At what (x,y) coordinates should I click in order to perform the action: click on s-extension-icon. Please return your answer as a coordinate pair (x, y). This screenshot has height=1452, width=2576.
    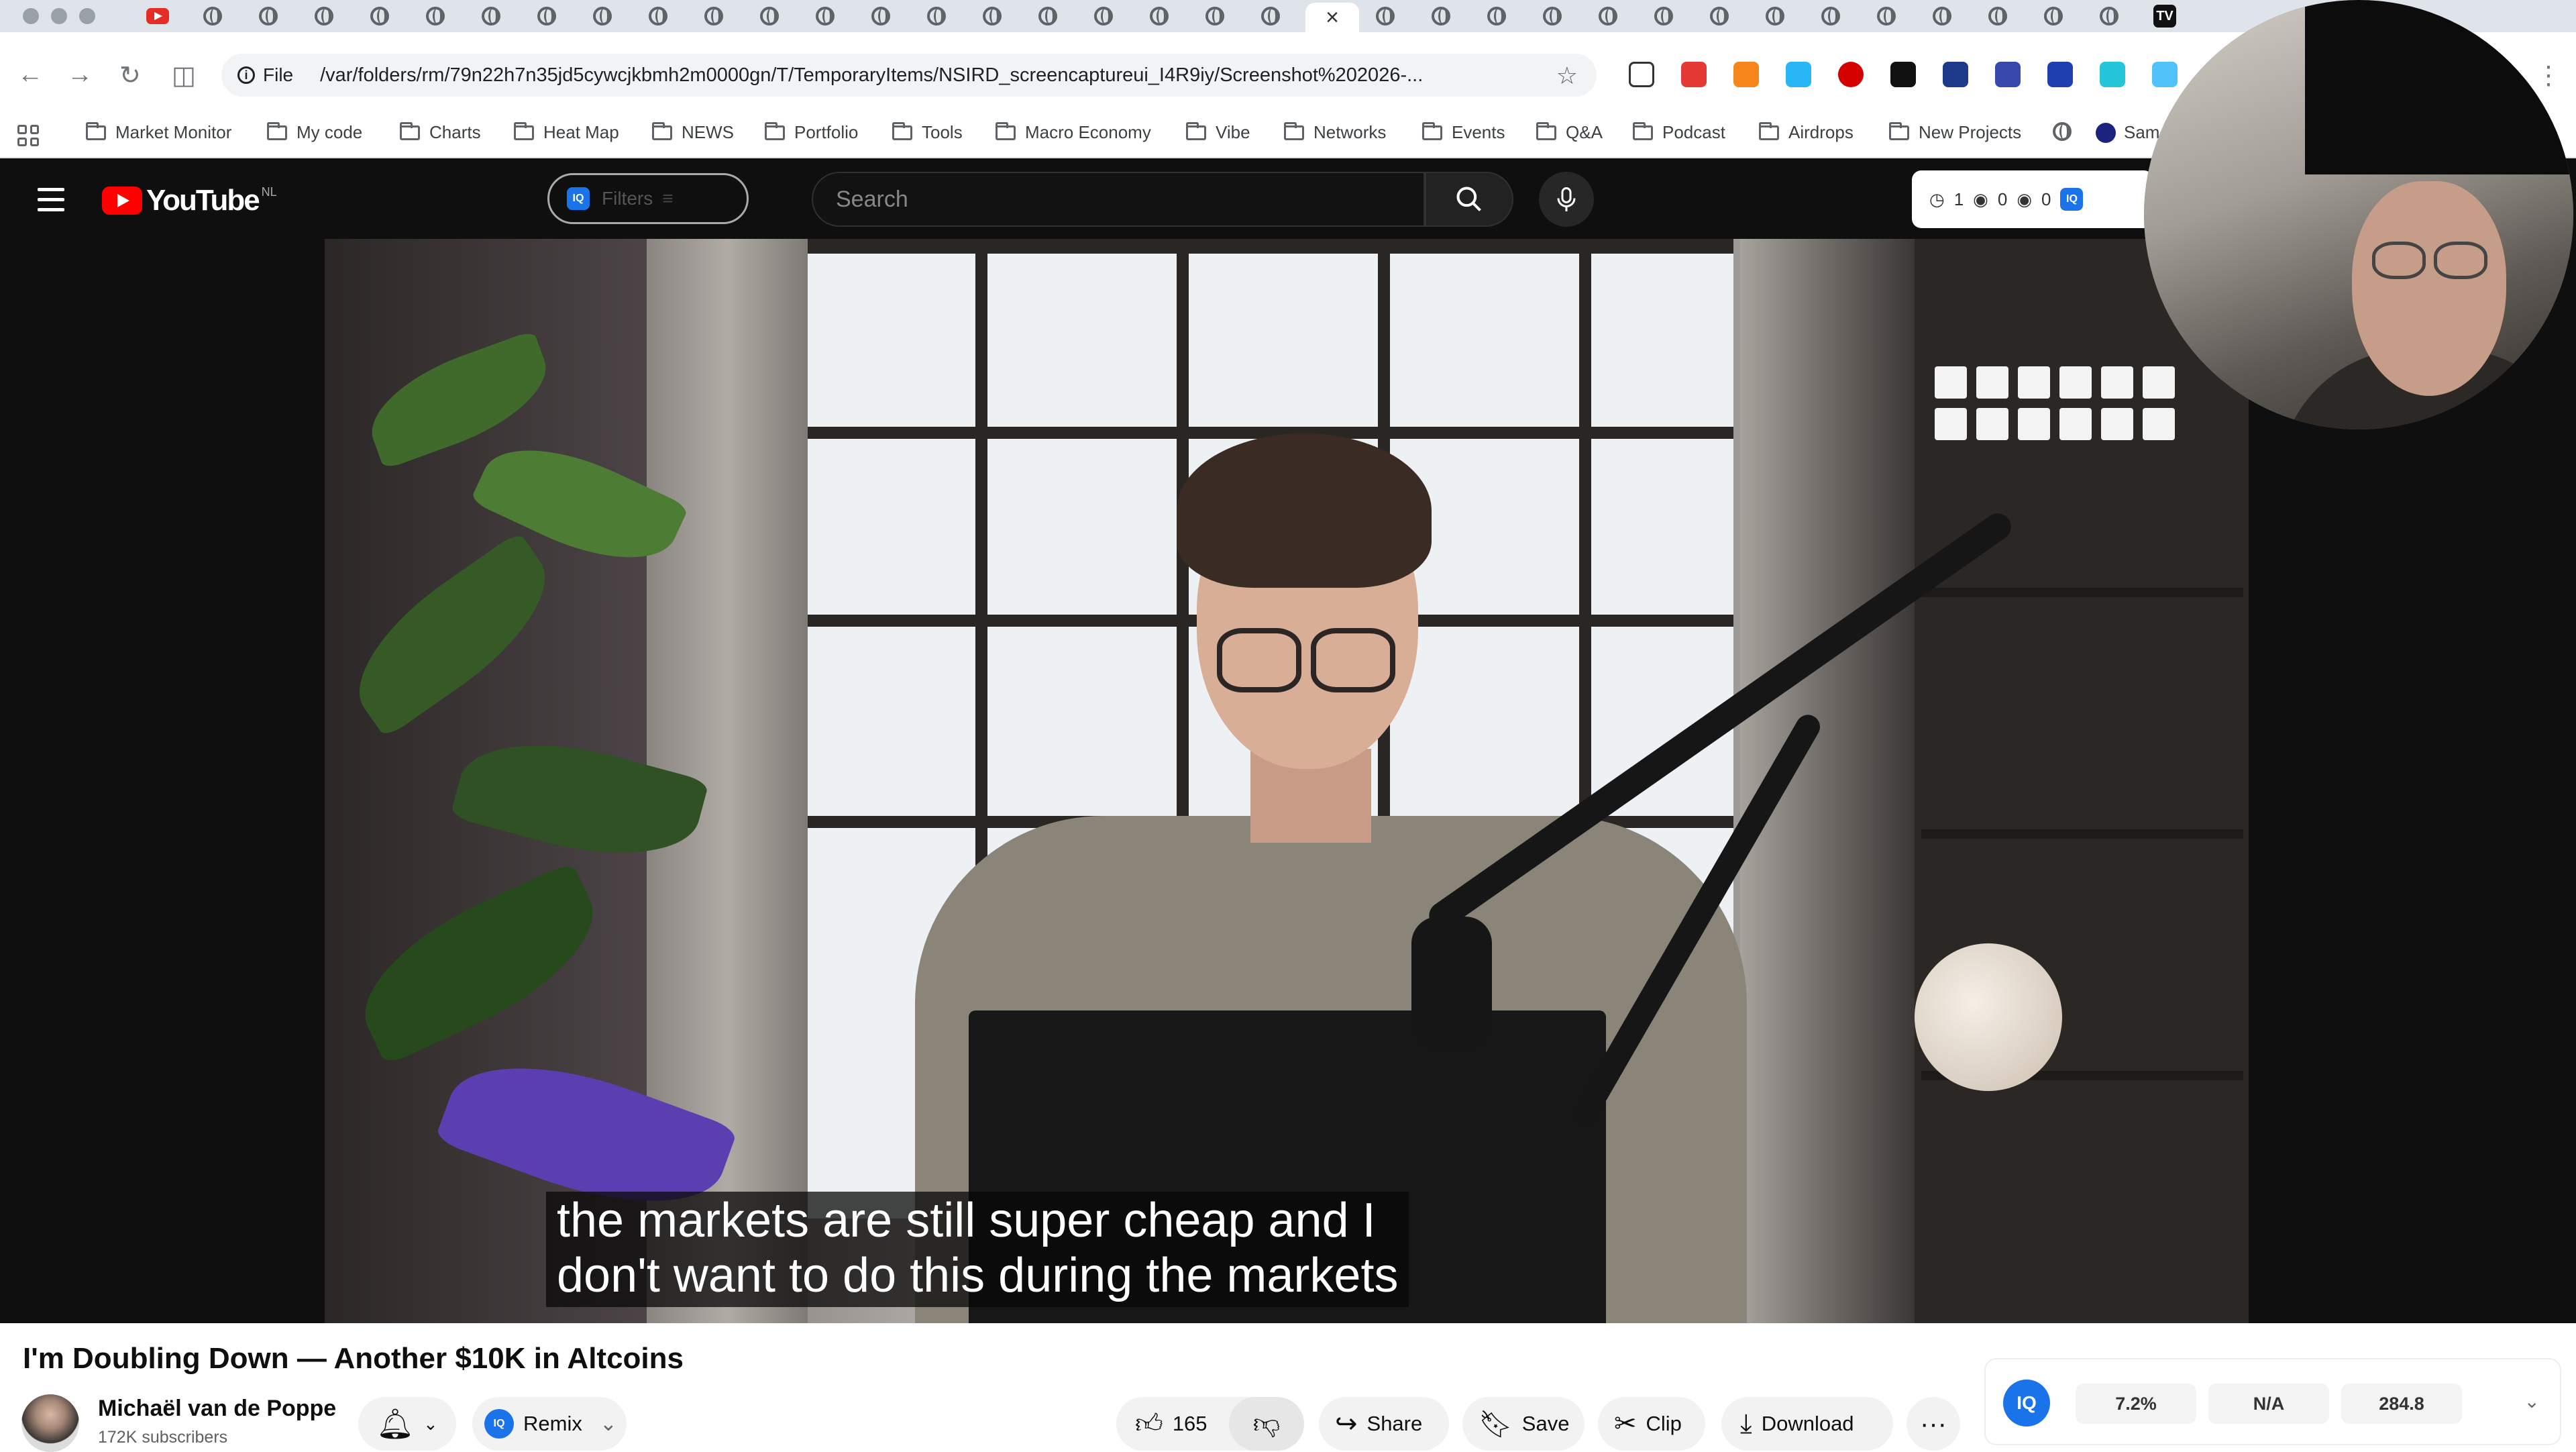
    Looking at the image, I should click on (1903, 75).